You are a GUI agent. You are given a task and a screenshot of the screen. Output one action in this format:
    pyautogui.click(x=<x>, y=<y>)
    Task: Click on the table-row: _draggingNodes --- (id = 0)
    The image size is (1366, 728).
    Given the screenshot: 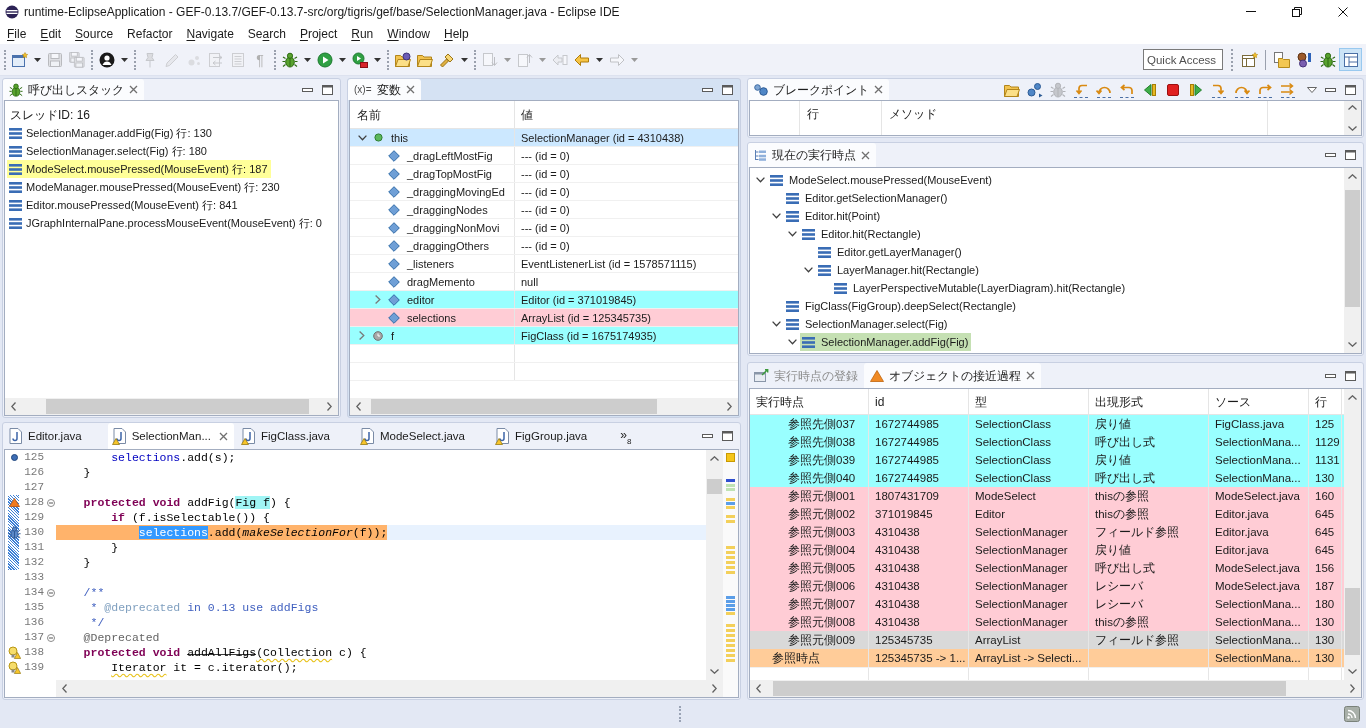 What is the action you would take?
    pyautogui.click(x=544, y=210)
    